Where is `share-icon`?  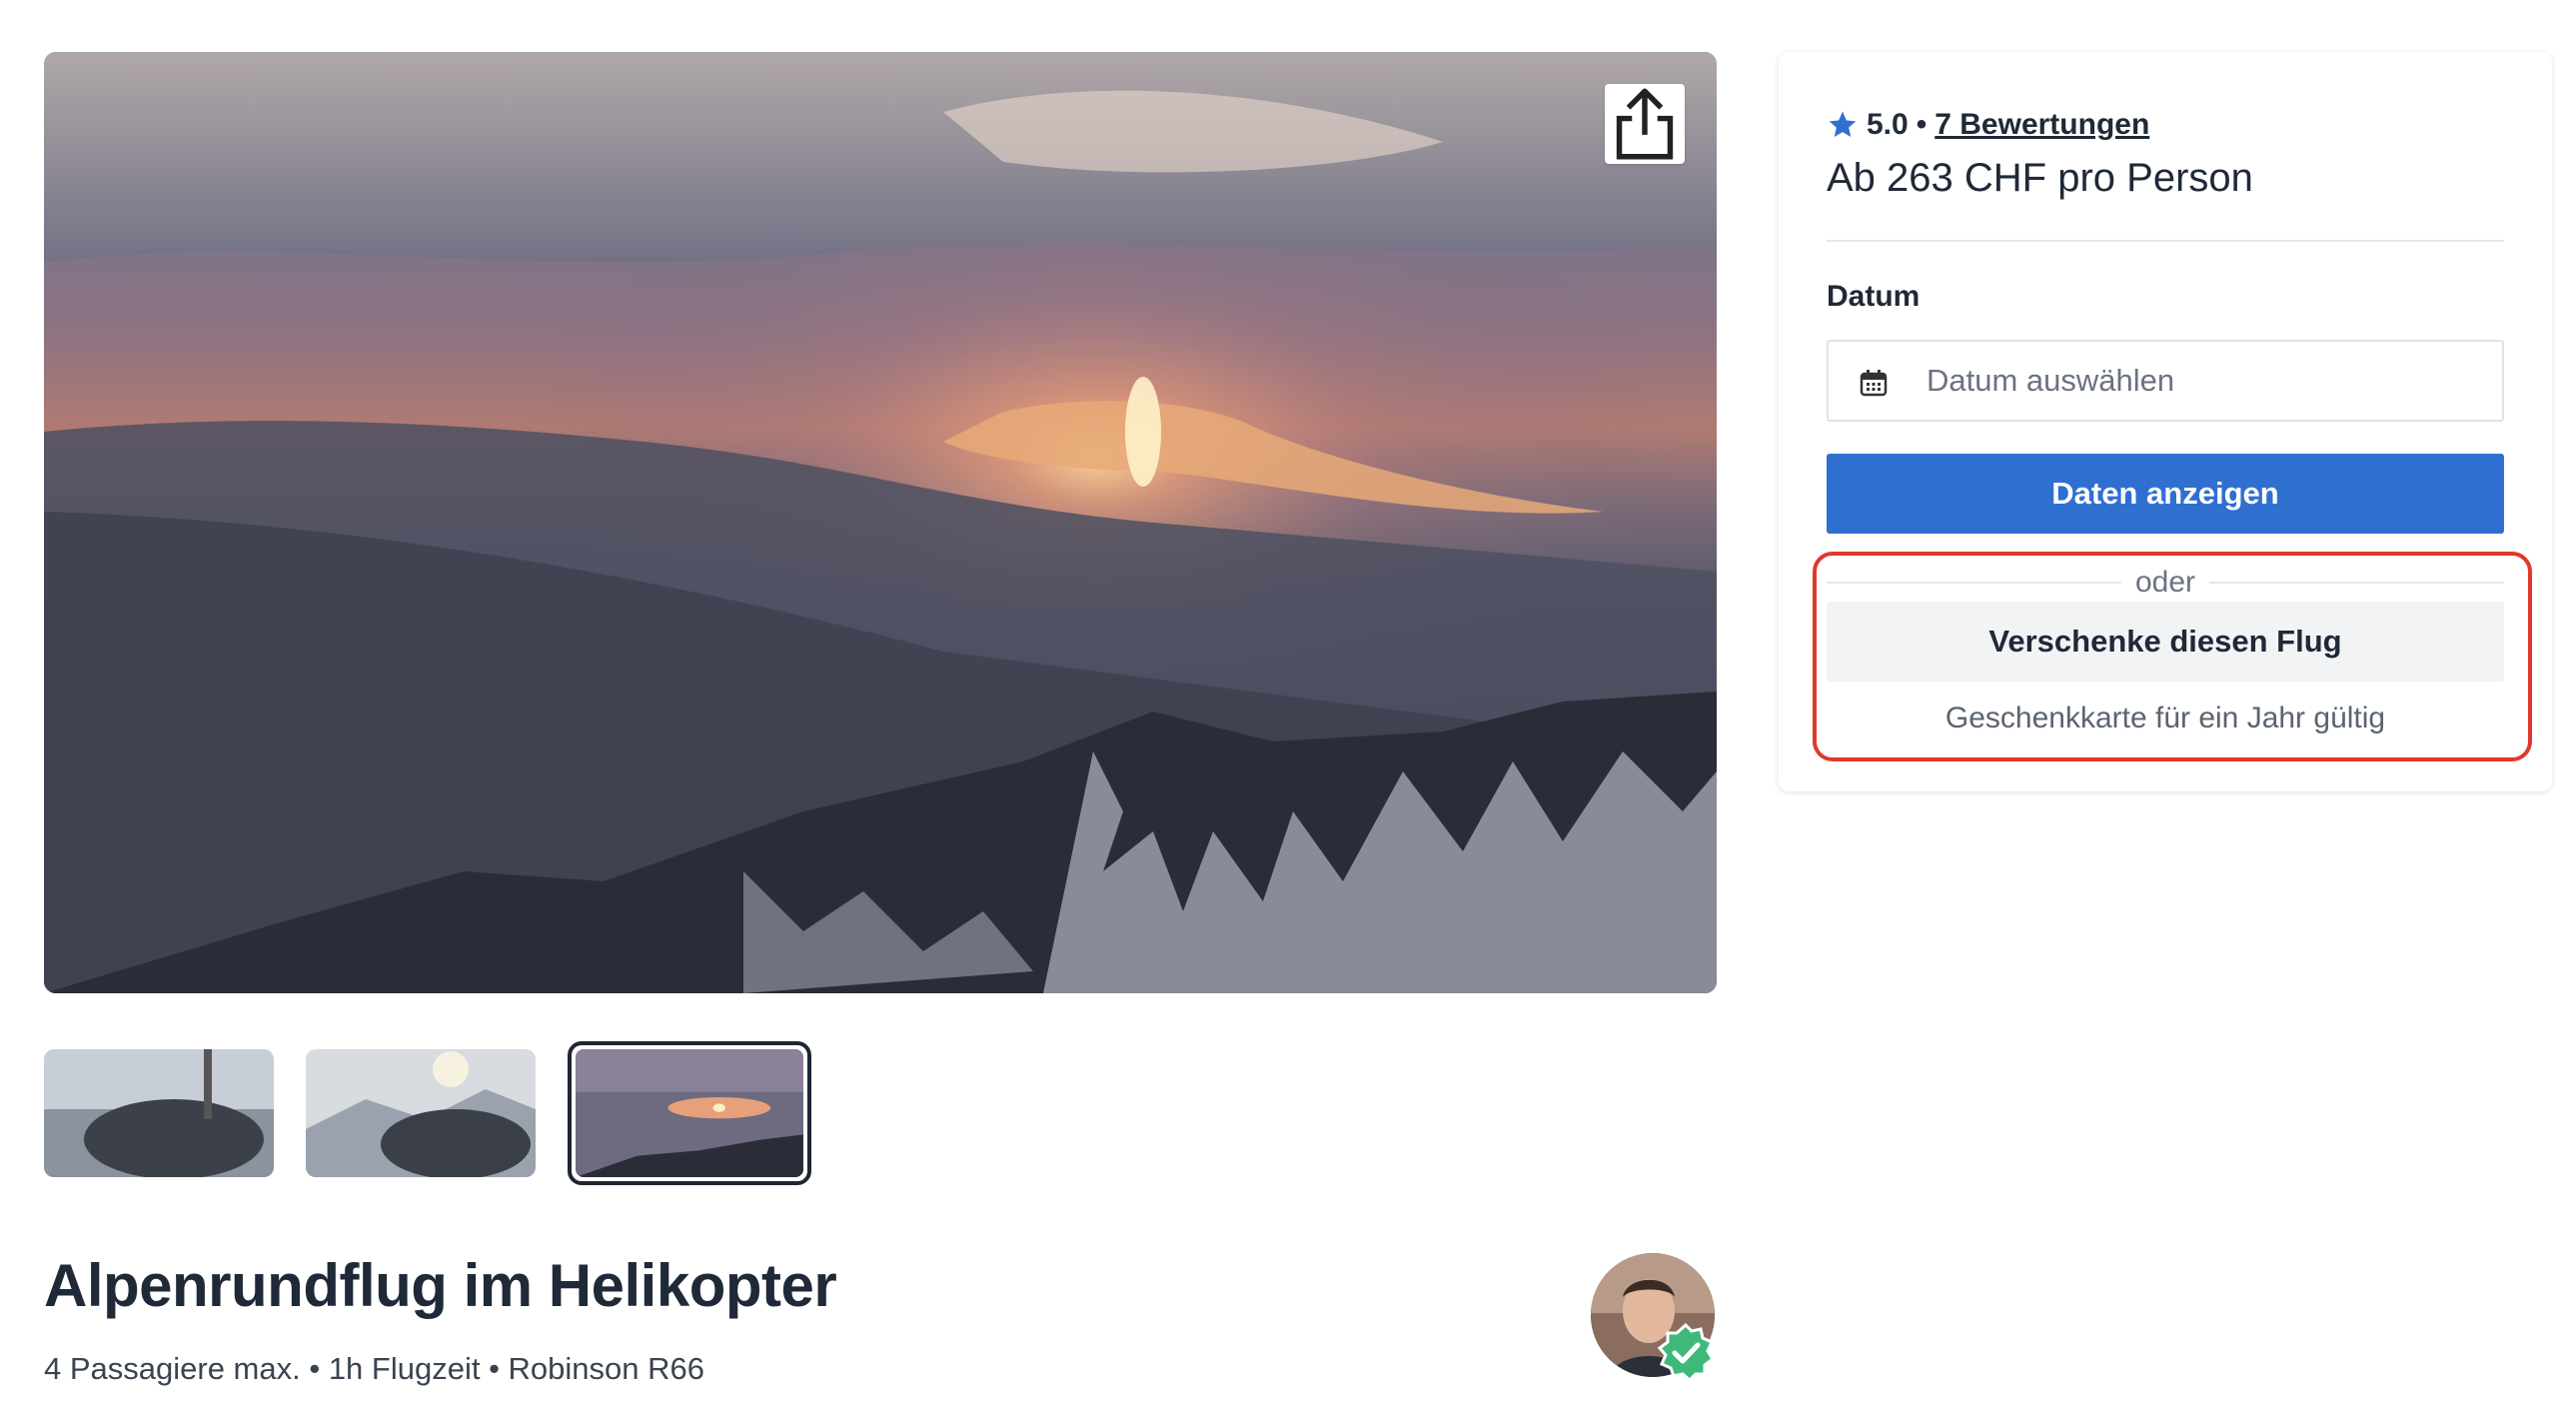 share-icon is located at coordinates (1645, 124).